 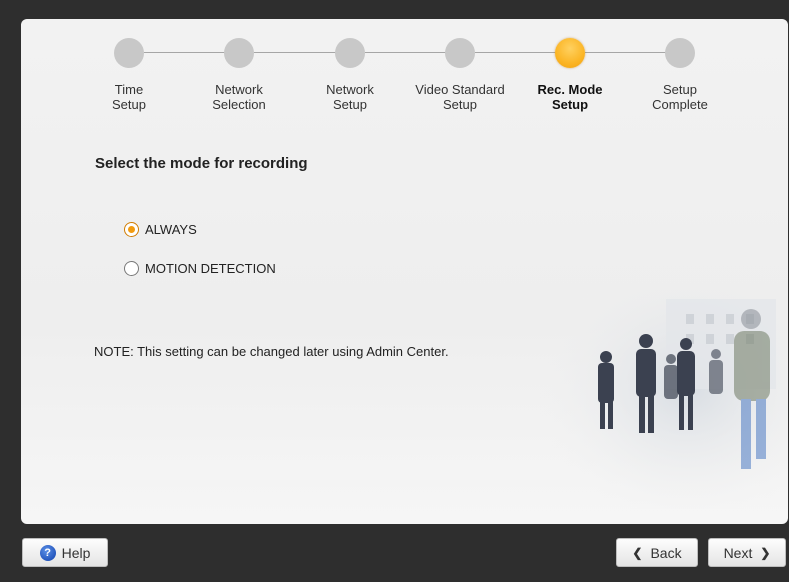 I want to click on step-label-network-setup: Network Setup, so click(x=350, y=97).